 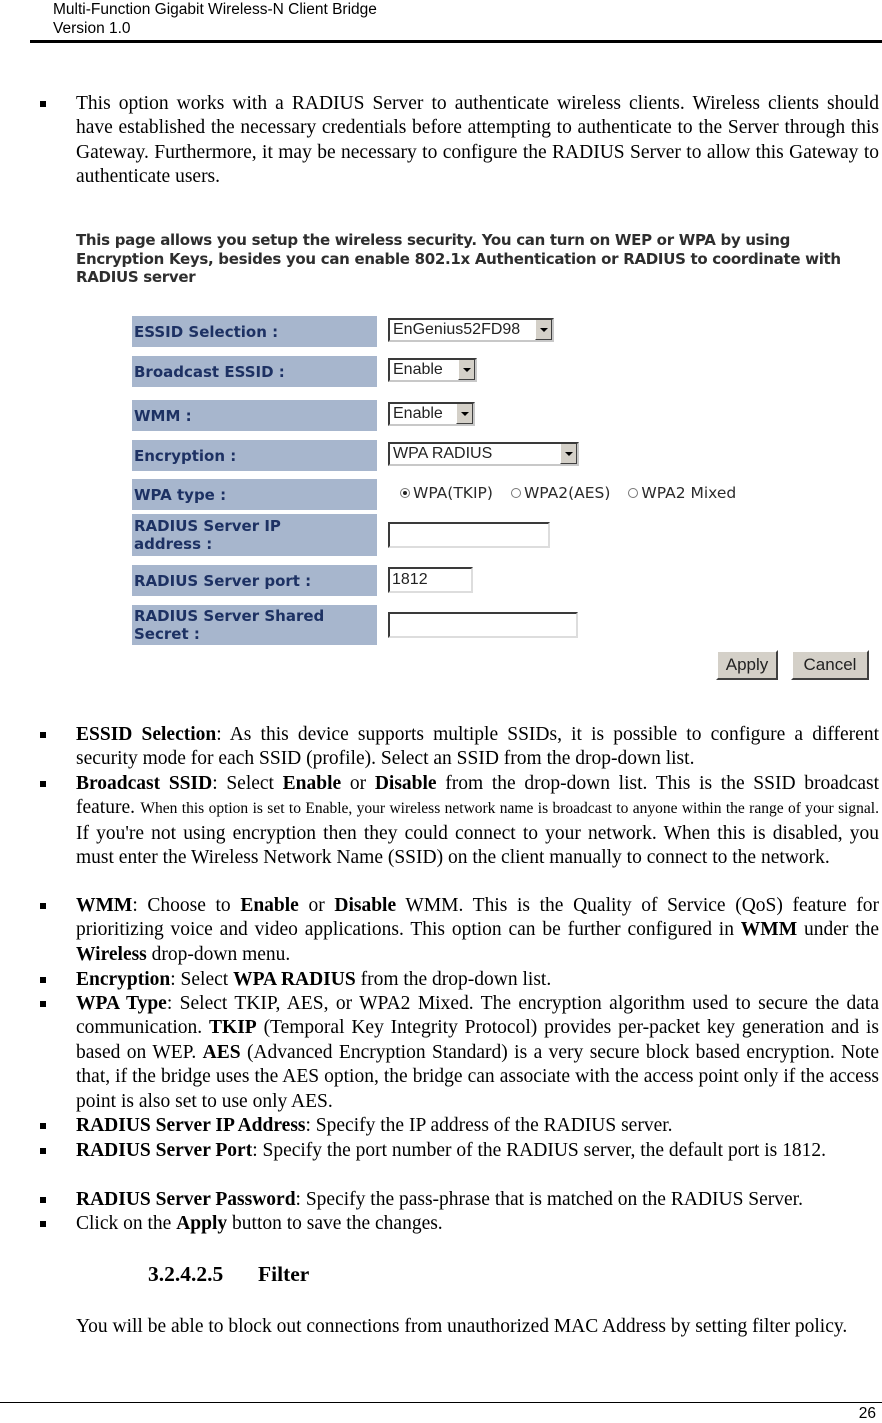 I want to click on page-number: 26, so click(x=867, y=1413).